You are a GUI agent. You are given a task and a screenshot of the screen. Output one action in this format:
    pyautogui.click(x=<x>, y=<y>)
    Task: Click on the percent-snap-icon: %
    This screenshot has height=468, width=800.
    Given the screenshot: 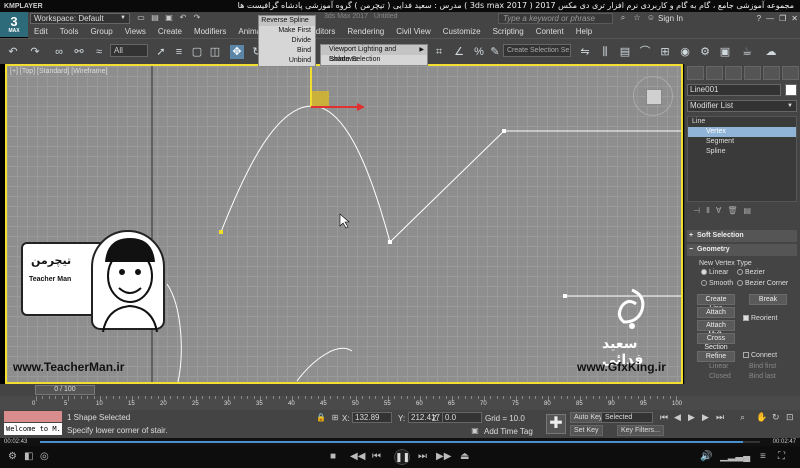 What is the action you would take?
    pyautogui.click(x=479, y=52)
    